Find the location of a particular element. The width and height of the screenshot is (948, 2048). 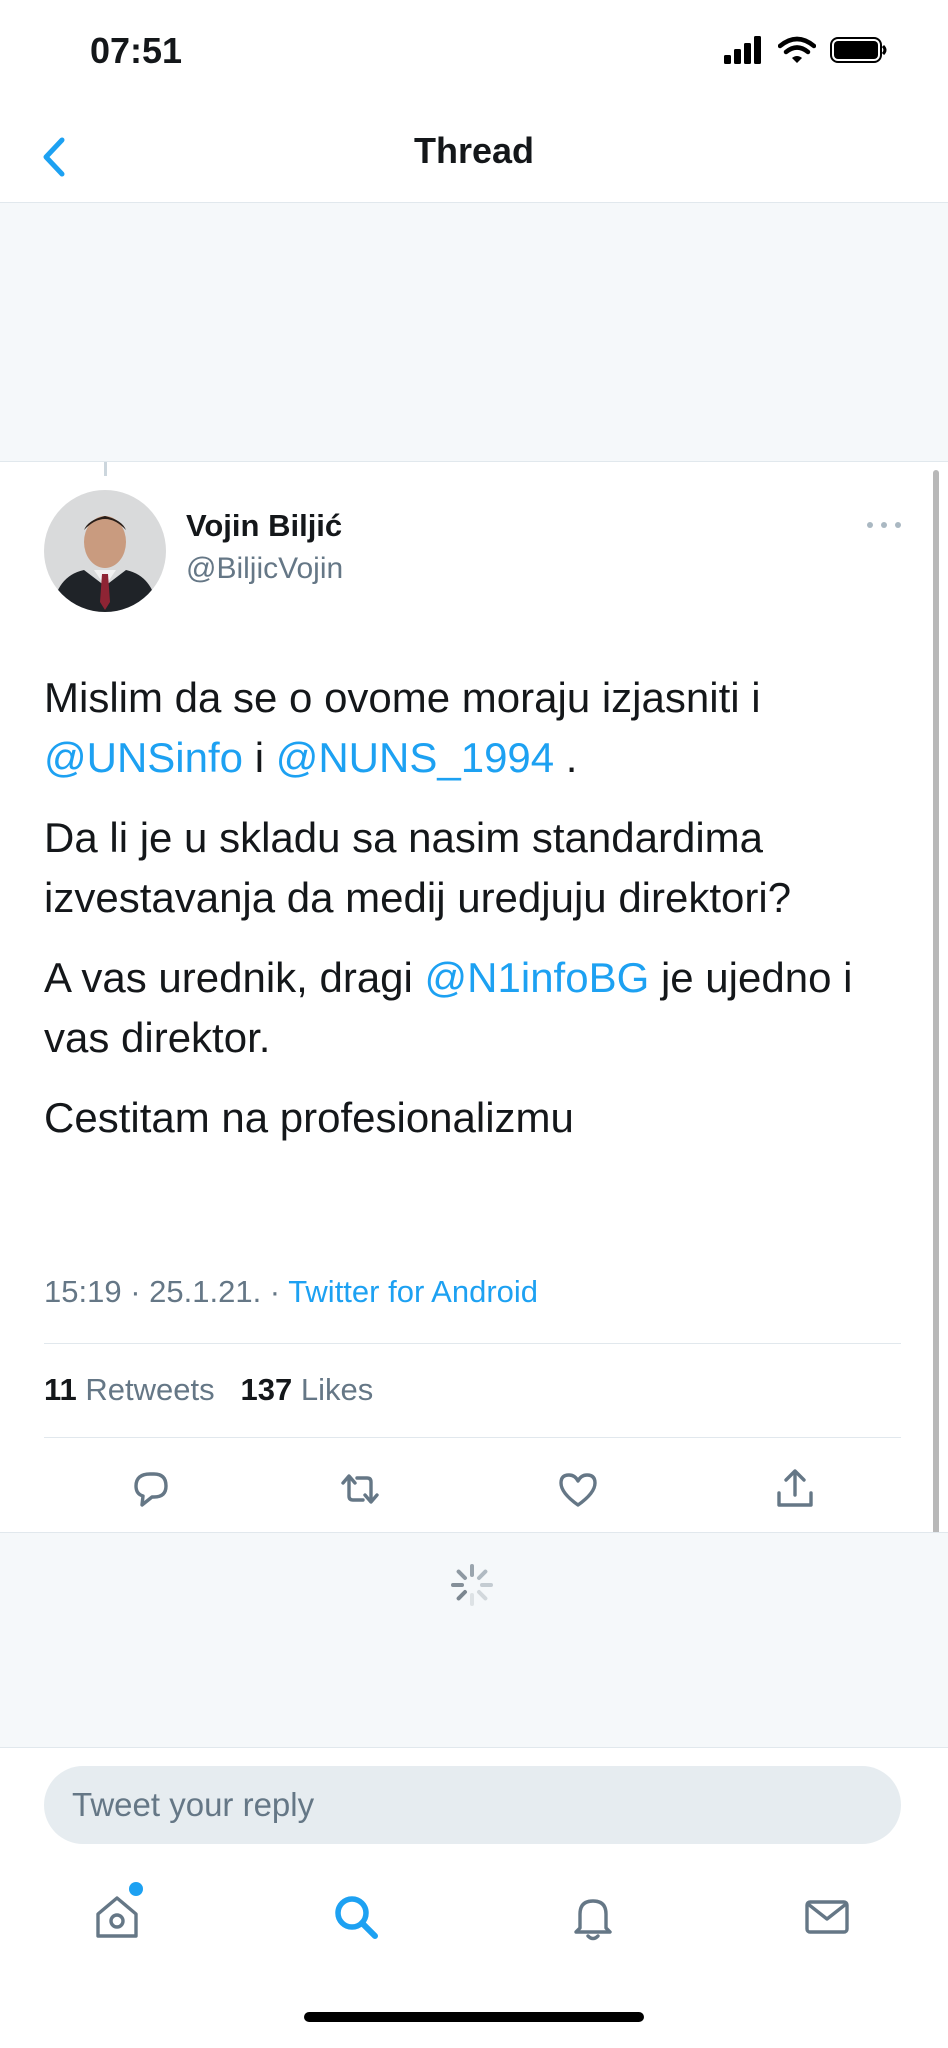

retweets-stat: 11 Retweets is located at coordinates (129, 1389).